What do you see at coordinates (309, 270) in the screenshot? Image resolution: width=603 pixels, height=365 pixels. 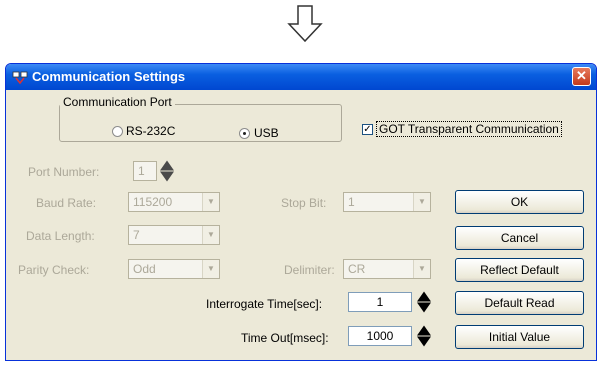 I see `delimiter-label: Delimiter:` at bounding box center [309, 270].